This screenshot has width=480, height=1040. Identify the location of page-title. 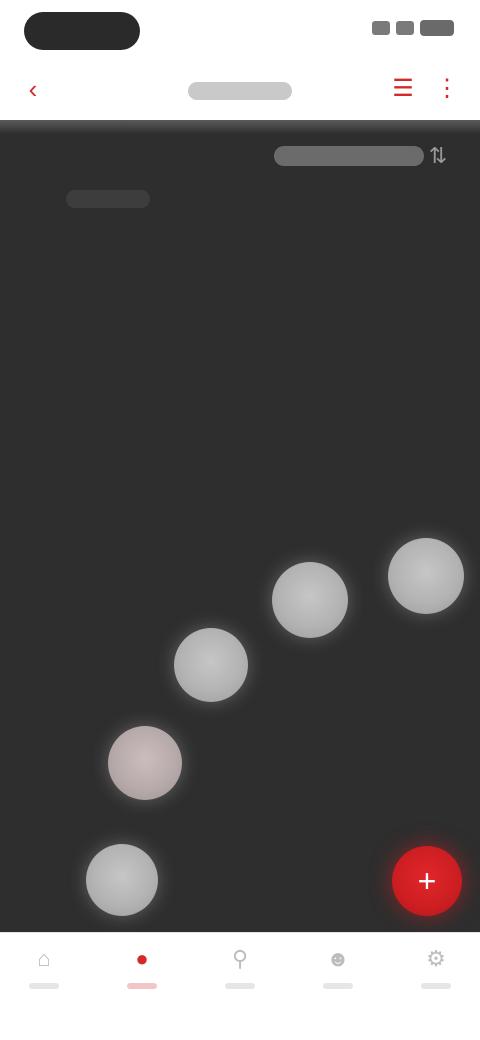
(240, 91).